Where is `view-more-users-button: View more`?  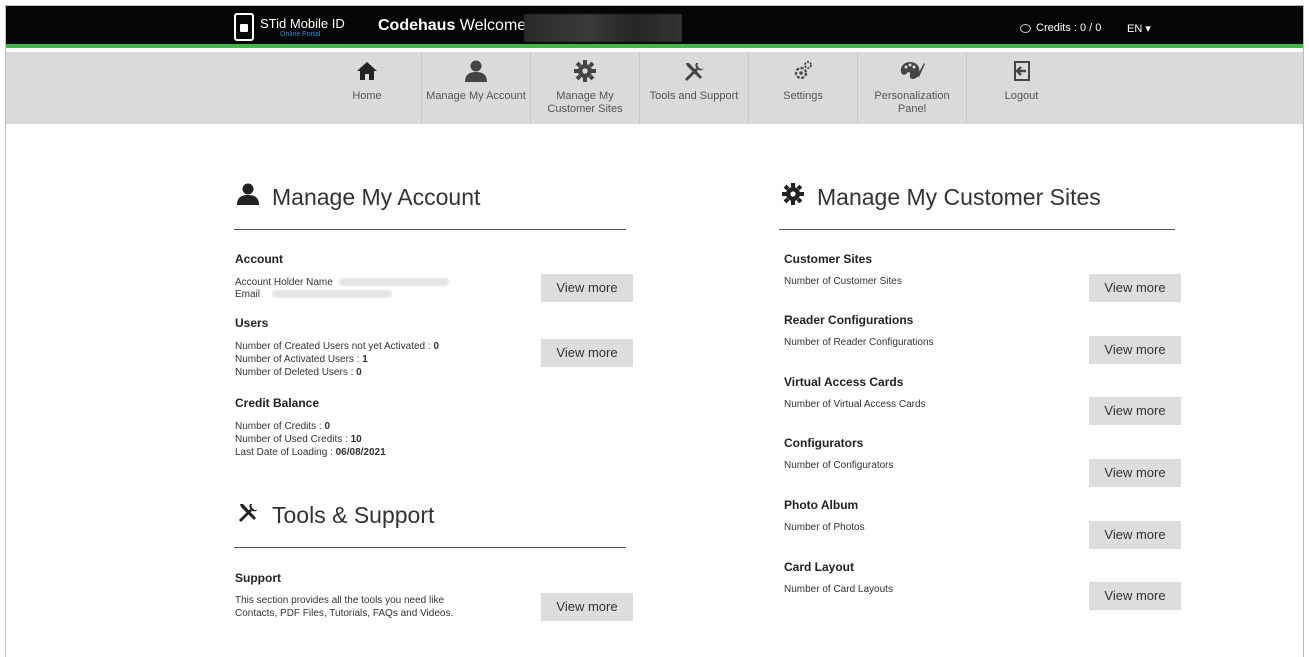
view-more-users-button: View more is located at coordinates (587, 353).